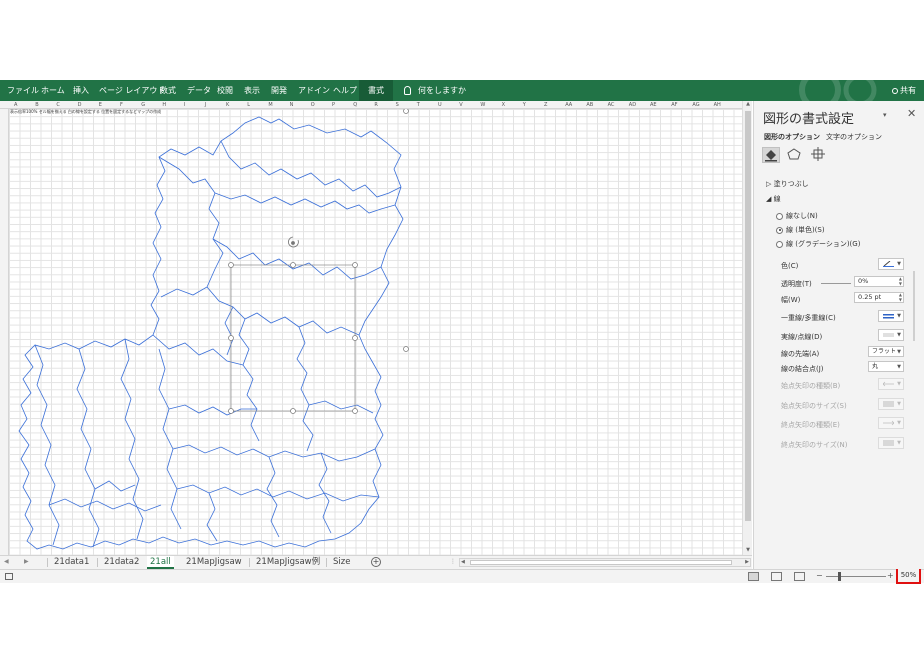 The image size is (924, 660). What do you see at coordinates (800, 230) in the screenshot?
I see `radio-solid-line: 線 (単色)(S)` at bounding box center [800, 230].